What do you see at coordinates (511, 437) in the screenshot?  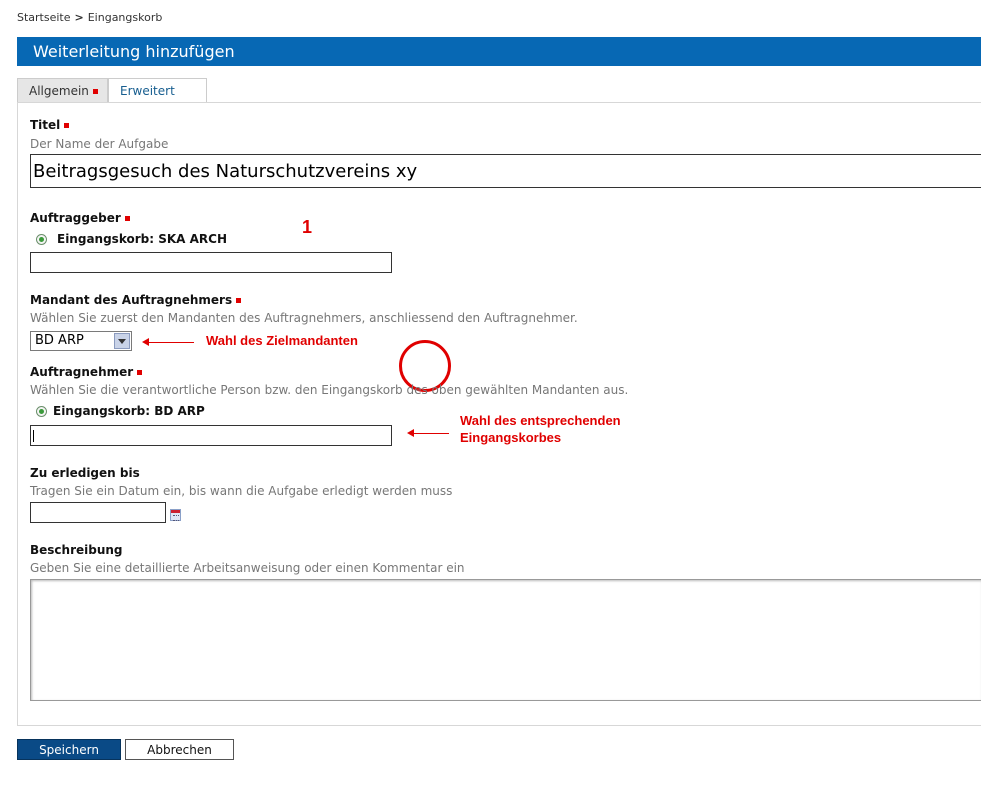 I see `annotation-eingangskorb-line2: Eingangskorbes` at bounding box center [511, 437].